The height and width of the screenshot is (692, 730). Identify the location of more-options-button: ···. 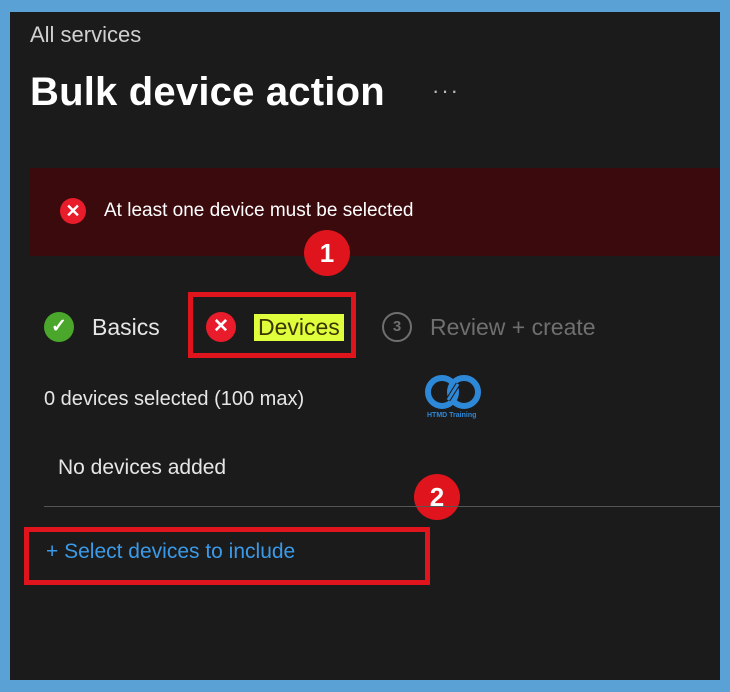
(446, 91).